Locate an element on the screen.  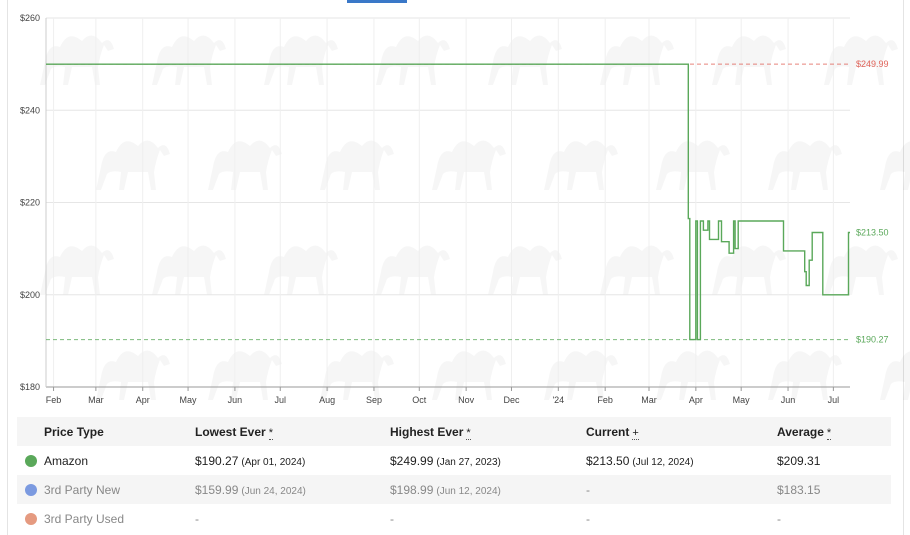
current-price-label: $213.50 is located at coordinates (872, 232).